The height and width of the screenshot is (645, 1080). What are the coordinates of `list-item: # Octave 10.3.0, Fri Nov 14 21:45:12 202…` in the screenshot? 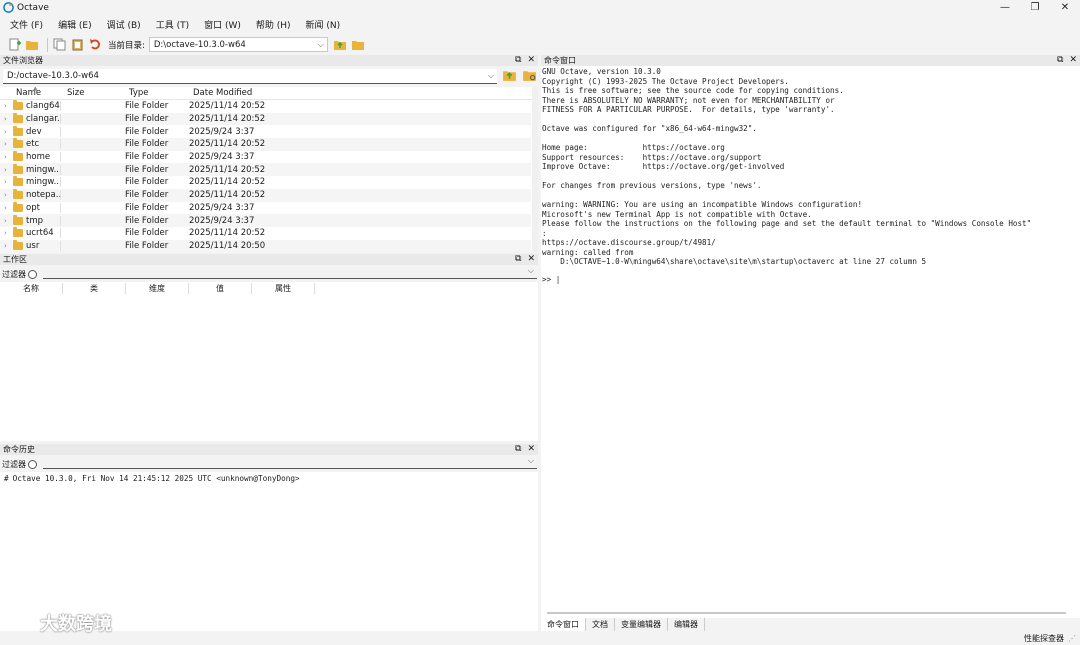 It's located at (269, 478).